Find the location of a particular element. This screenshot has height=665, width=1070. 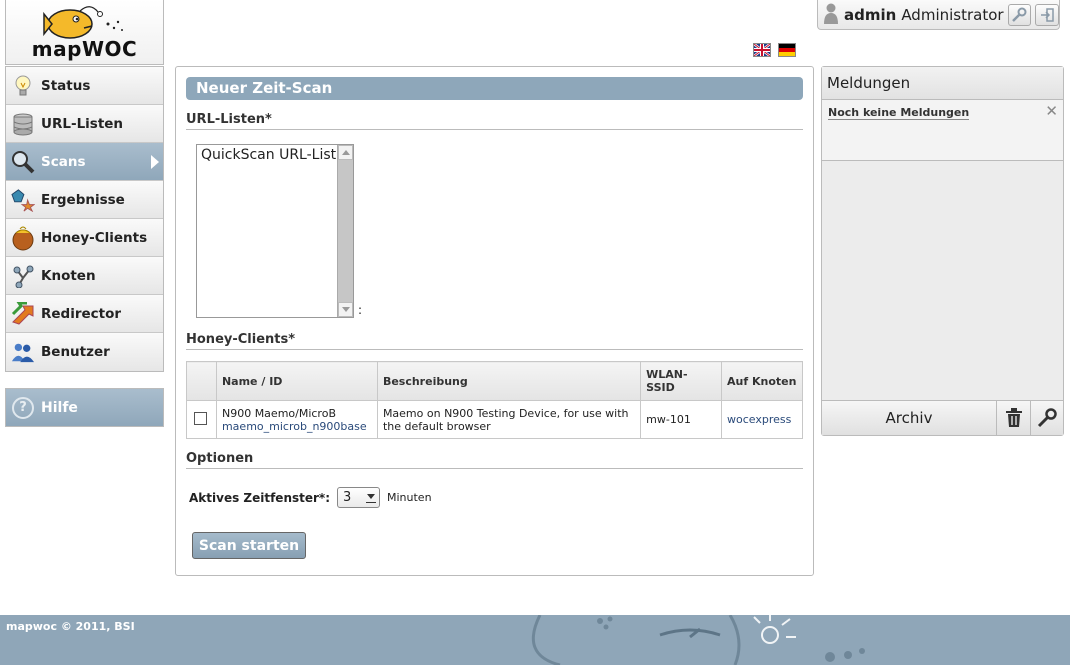

options-section-heading: Optionen is located at coordinates (494, 460).